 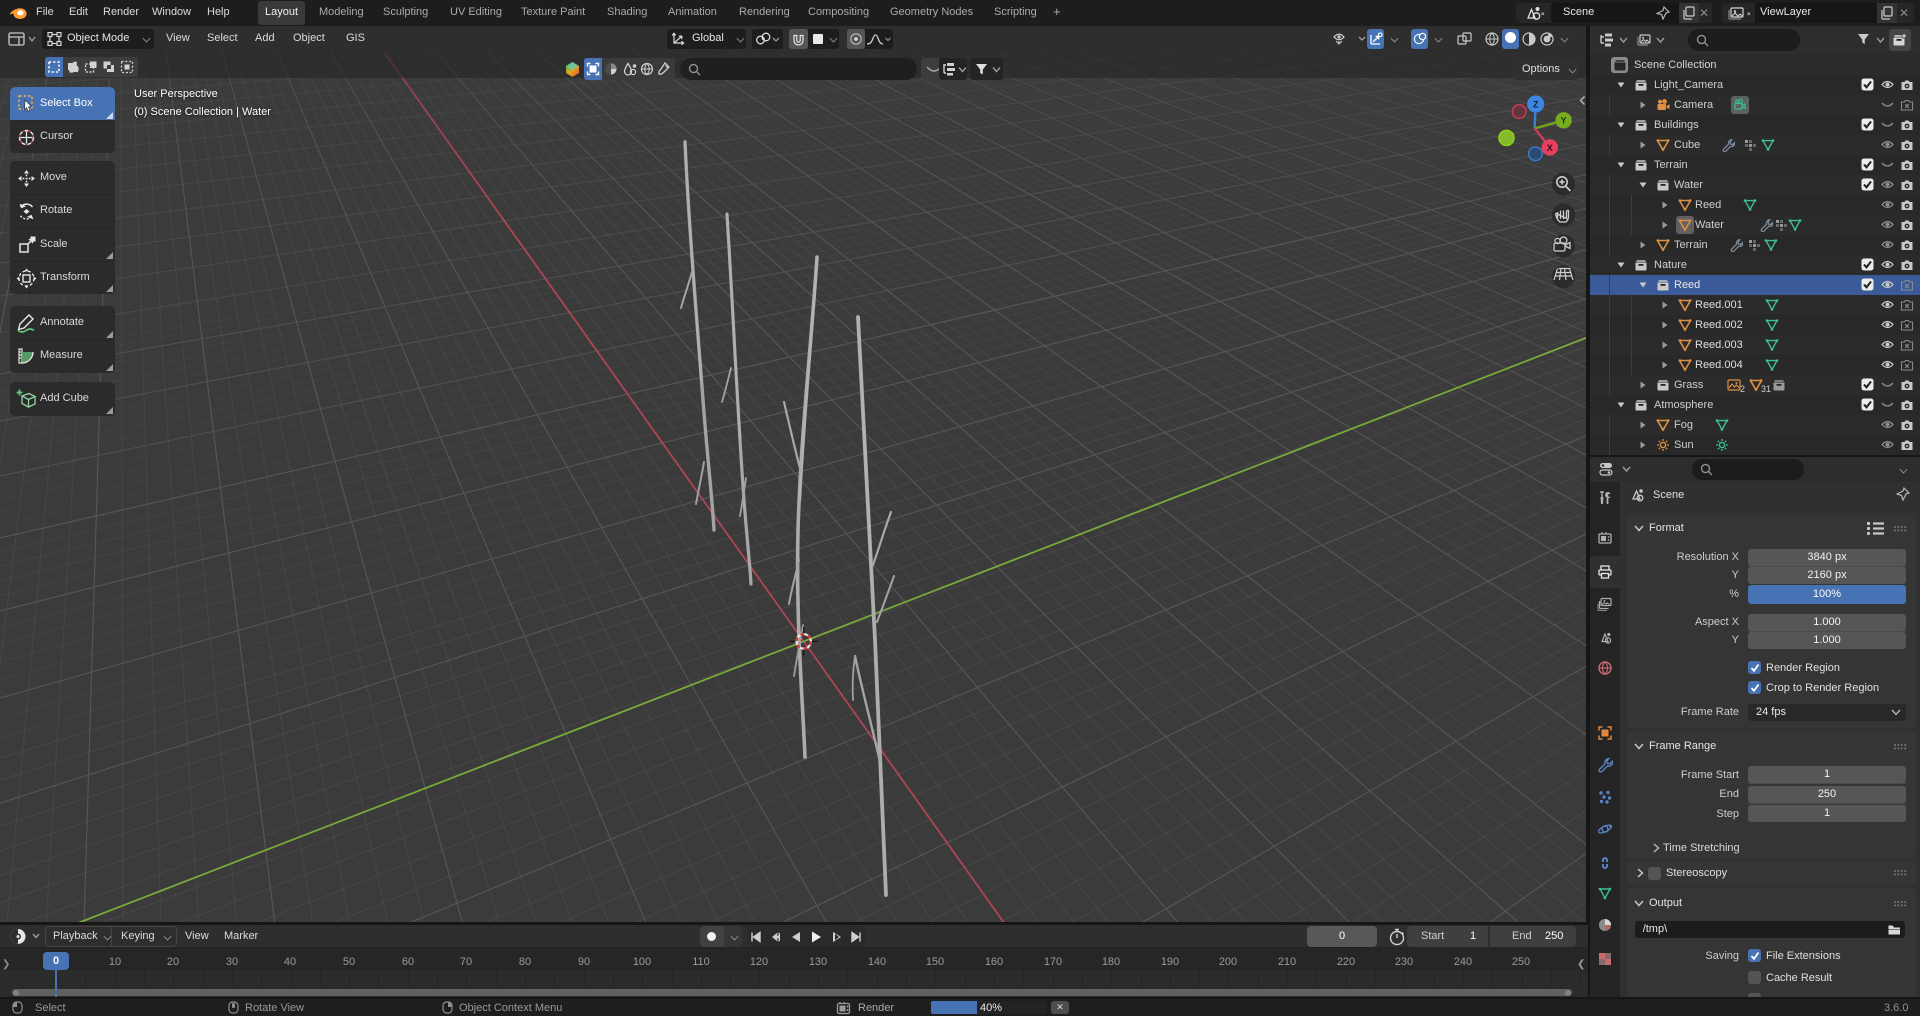 I want to click on svg-text: Z, so click(x=1536, y=104).